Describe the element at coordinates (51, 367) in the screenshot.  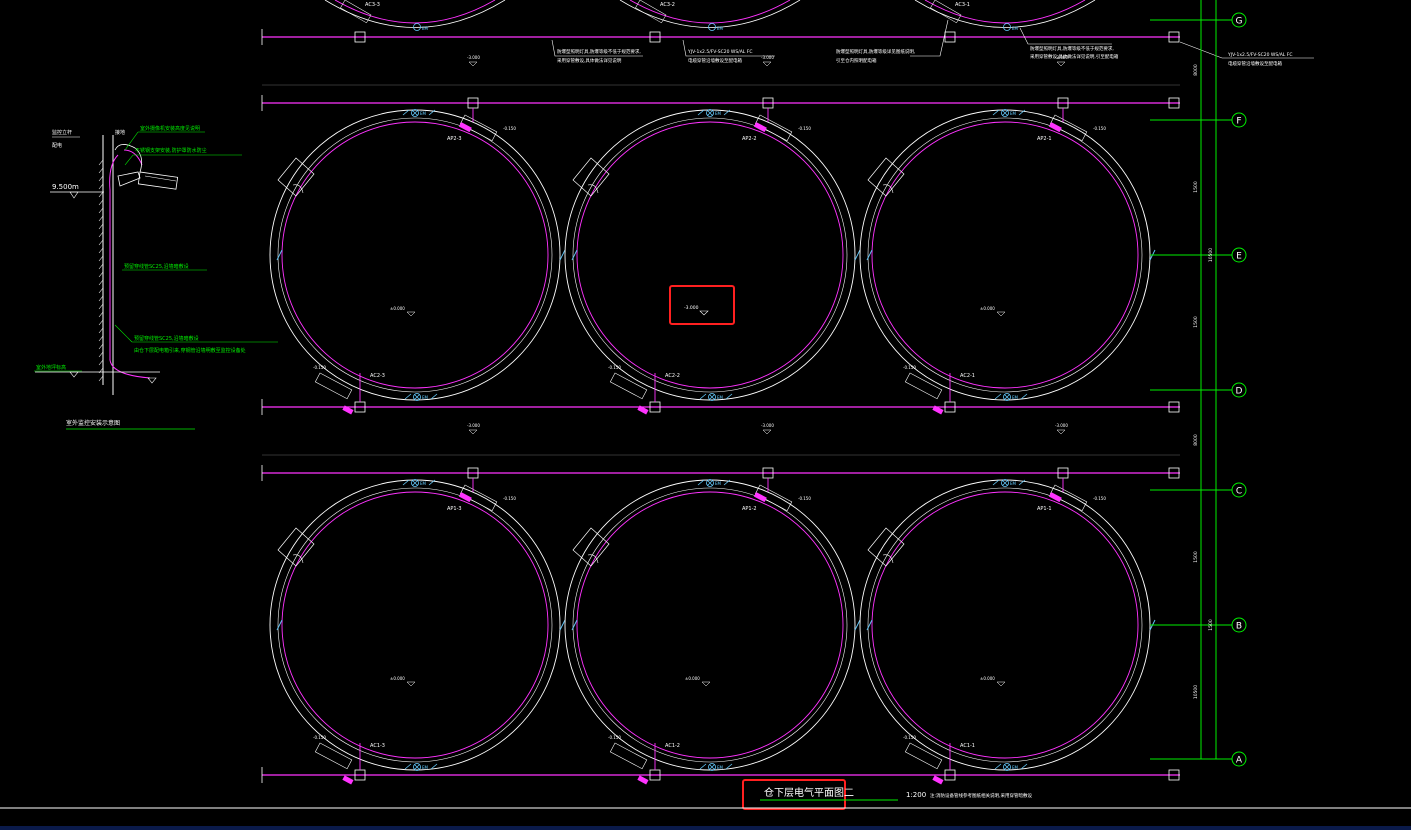
I see `detail-ground-note: 室外地坪标高` at that location.